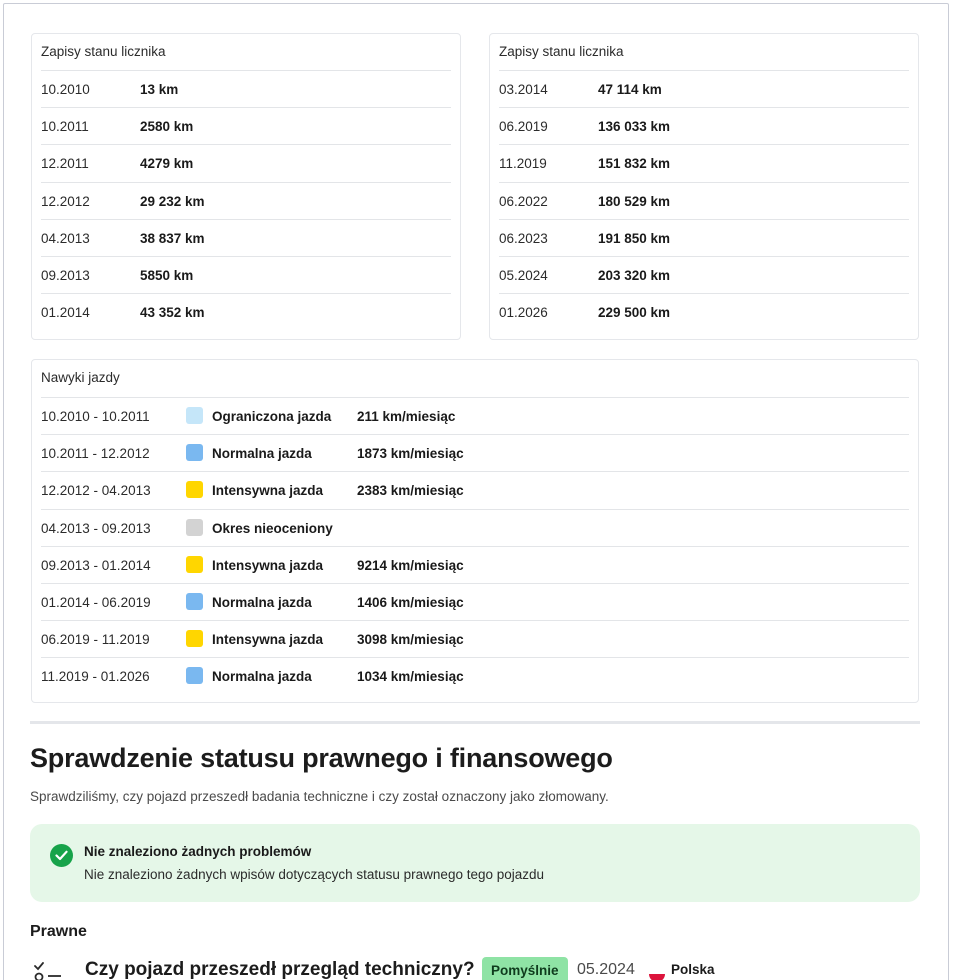 This screenshot has height=980, width=956. I want to click on odometer-km: 180 529 km, so click(634, 201).